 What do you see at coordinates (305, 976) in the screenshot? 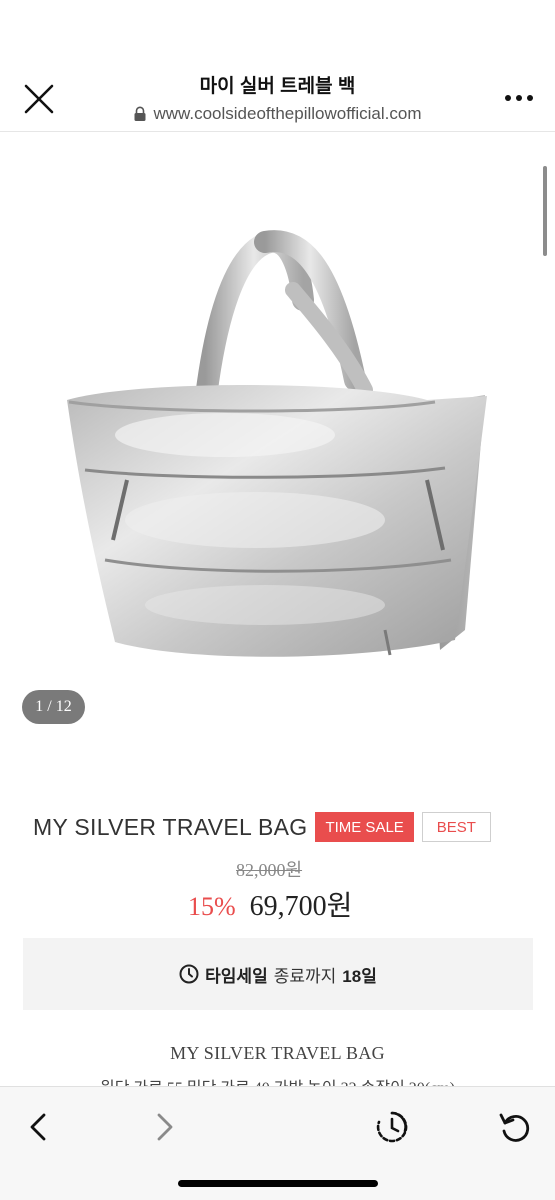
I see `timer-until: 종료까지` at bounding box center [305, 976].